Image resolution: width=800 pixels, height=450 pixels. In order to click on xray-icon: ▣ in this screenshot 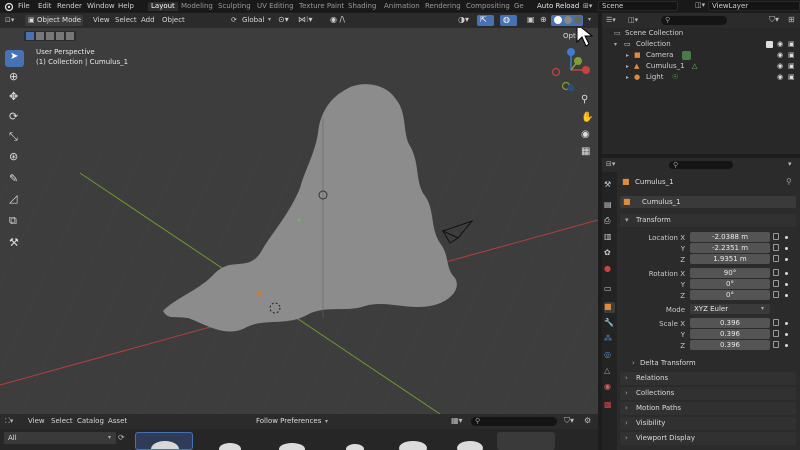, I will do `click(531, 19)`.